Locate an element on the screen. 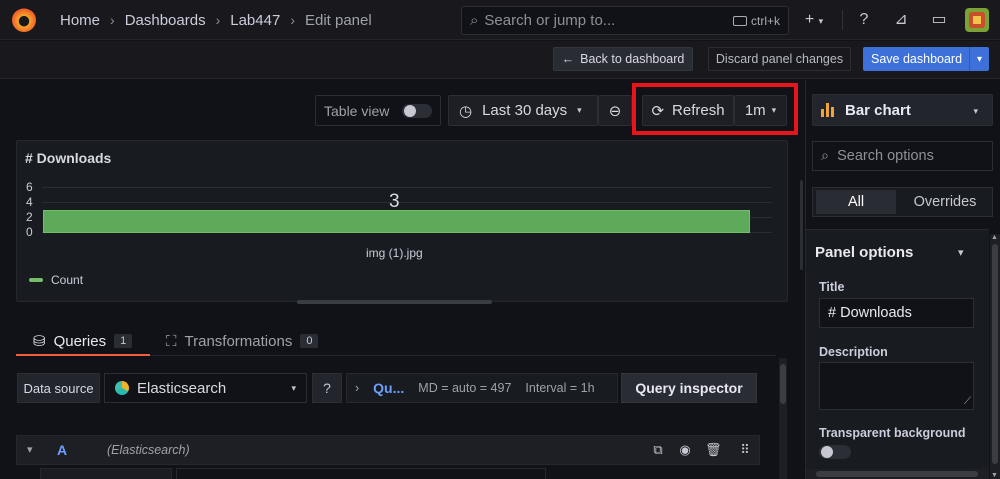 This screenshot has width=1000, height=479. tab-transformations: ⛶ Transformations 0 is located at coordinates (242, 341).